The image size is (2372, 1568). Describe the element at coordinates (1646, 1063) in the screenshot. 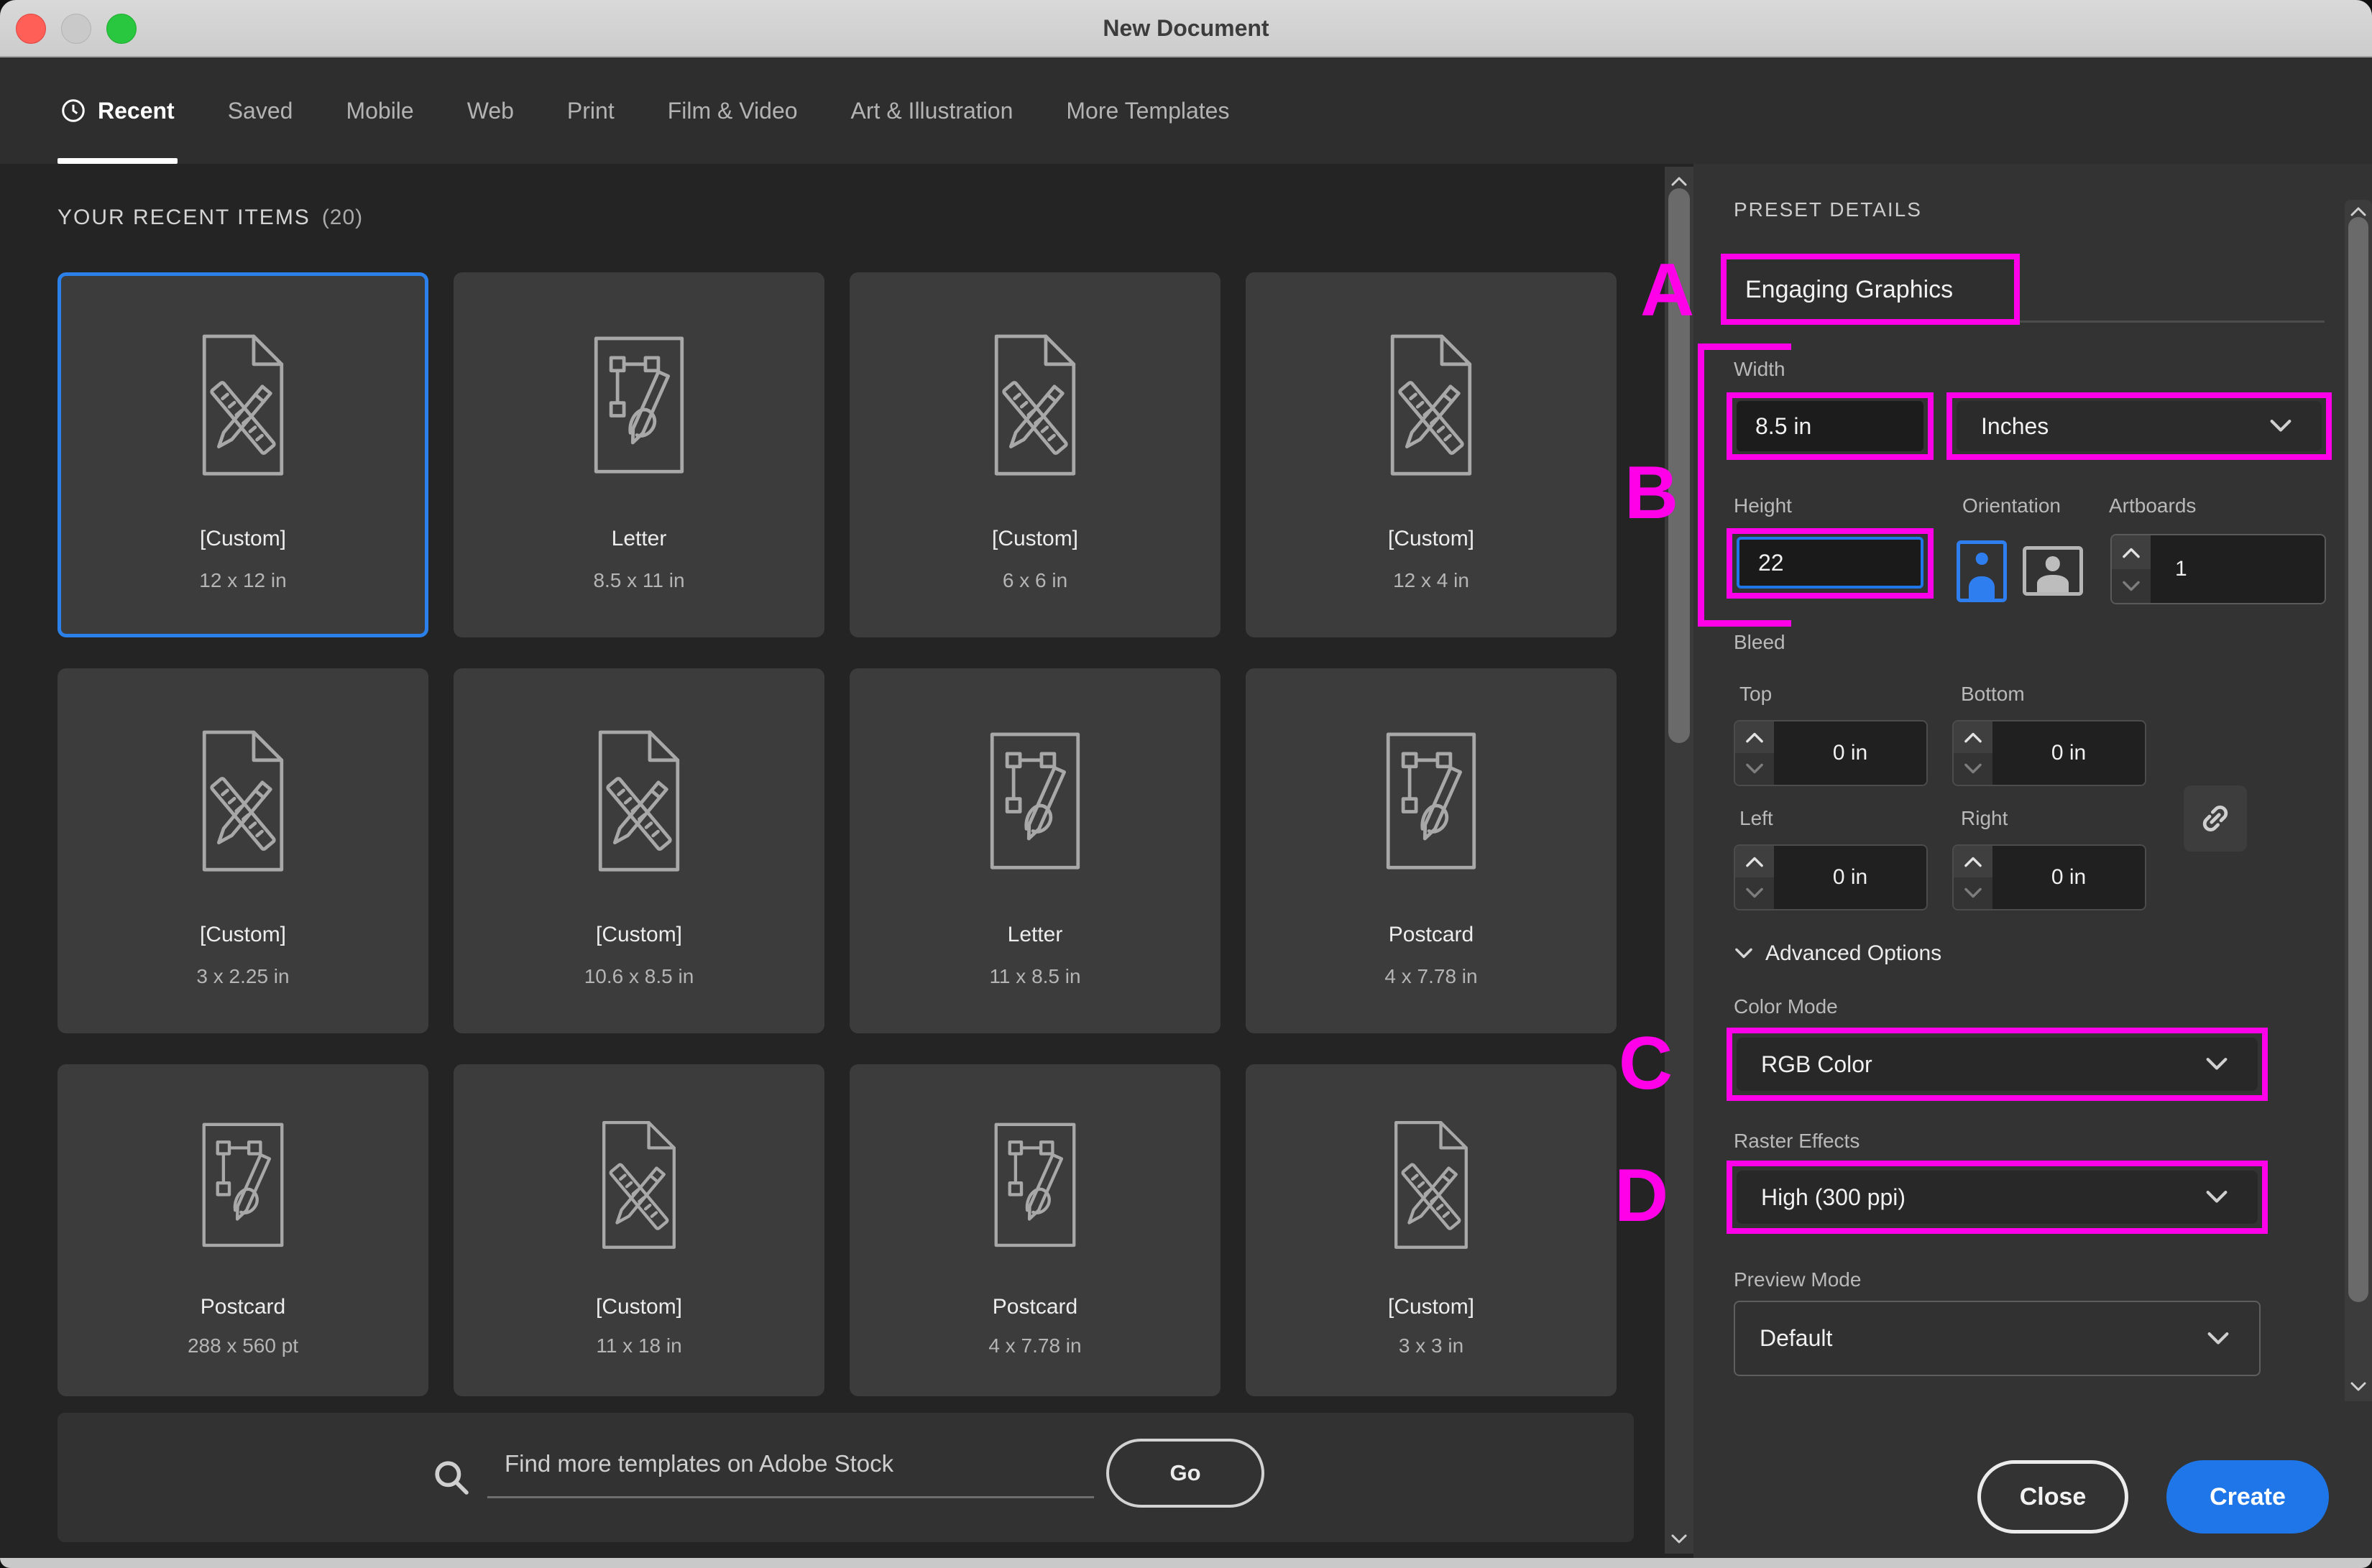

I see `annotation-letter-c: C` at that location.